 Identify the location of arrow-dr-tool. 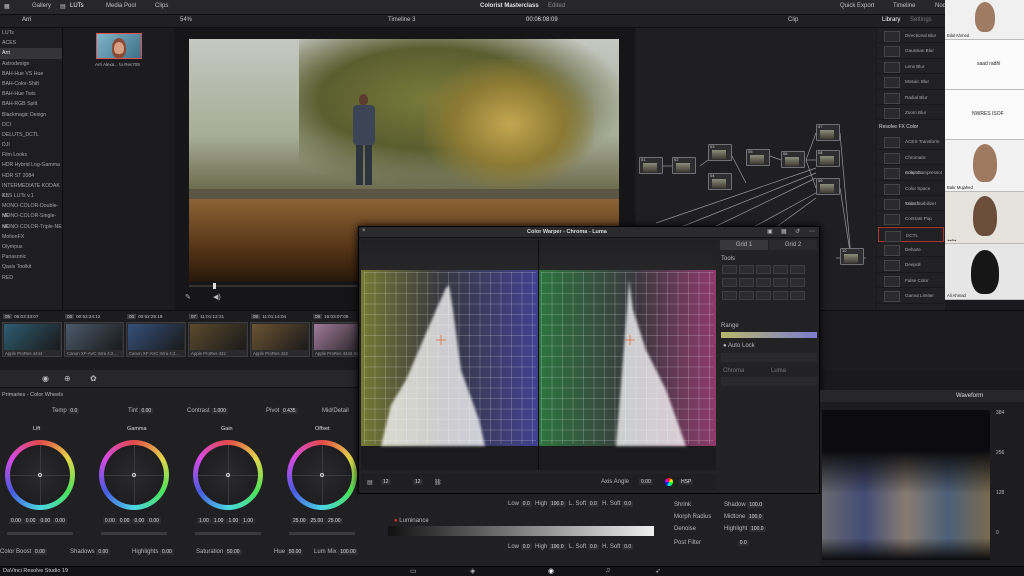
(746, 295).